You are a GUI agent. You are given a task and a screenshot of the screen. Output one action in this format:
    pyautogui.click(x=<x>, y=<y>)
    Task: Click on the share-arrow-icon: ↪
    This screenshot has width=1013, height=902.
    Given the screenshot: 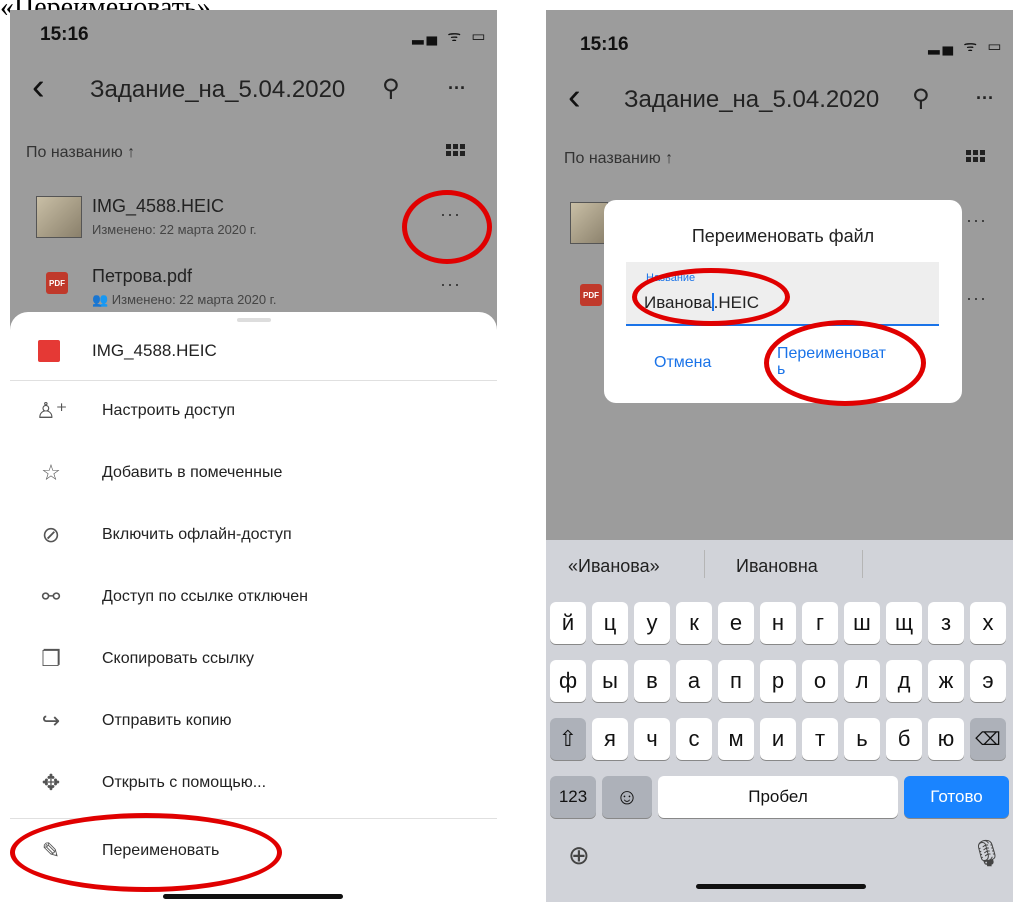 What is the action you would take?
    pyautogui.click(x=51, y=720)
    